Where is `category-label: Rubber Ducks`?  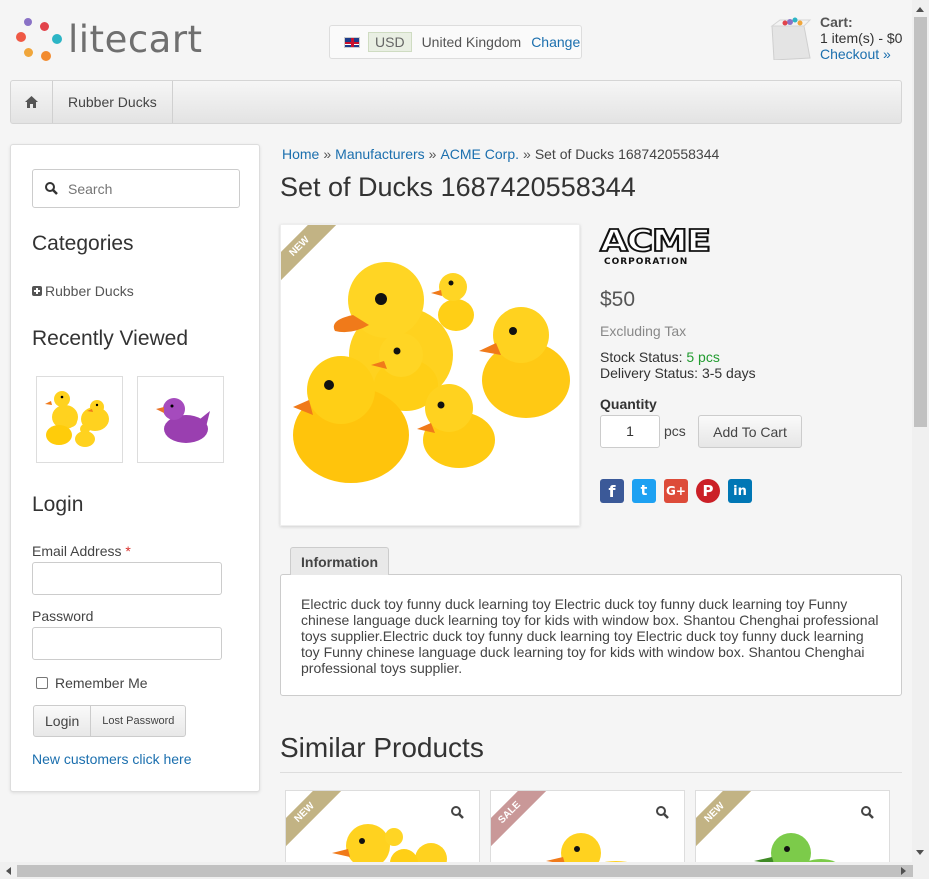
category-label: Rubber Ducks is located at coordinates (89, 291).